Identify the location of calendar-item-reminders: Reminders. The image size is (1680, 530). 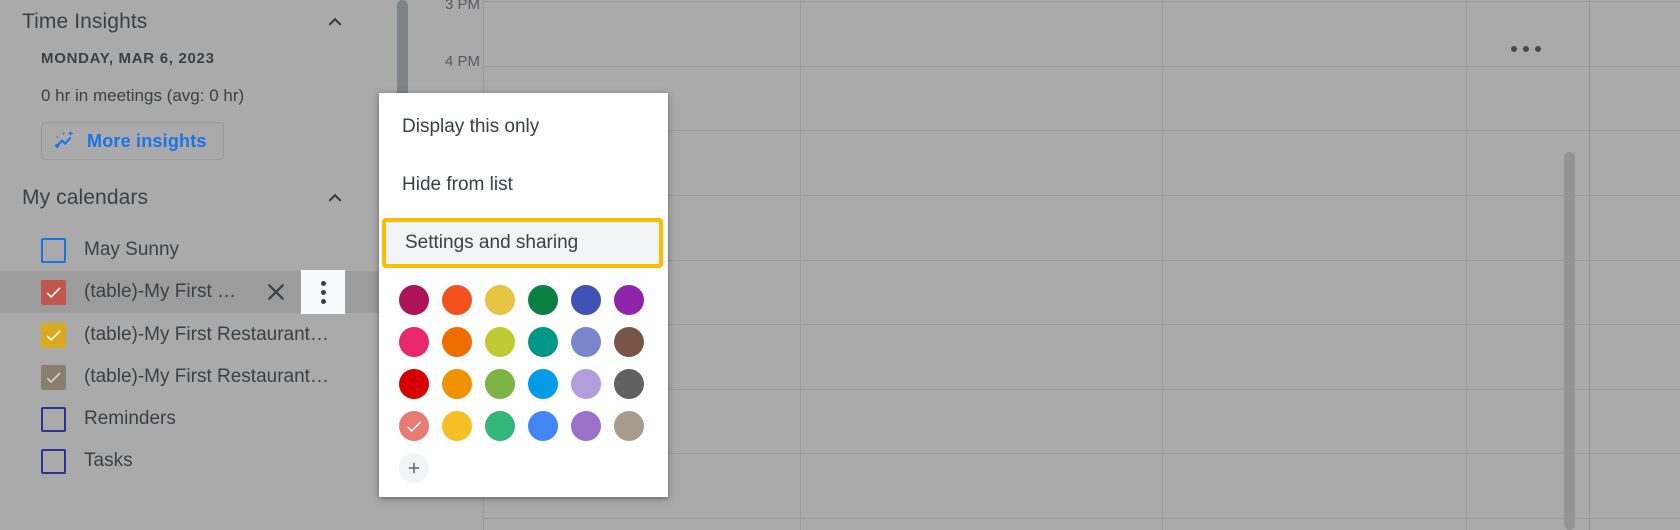
(190, 419).